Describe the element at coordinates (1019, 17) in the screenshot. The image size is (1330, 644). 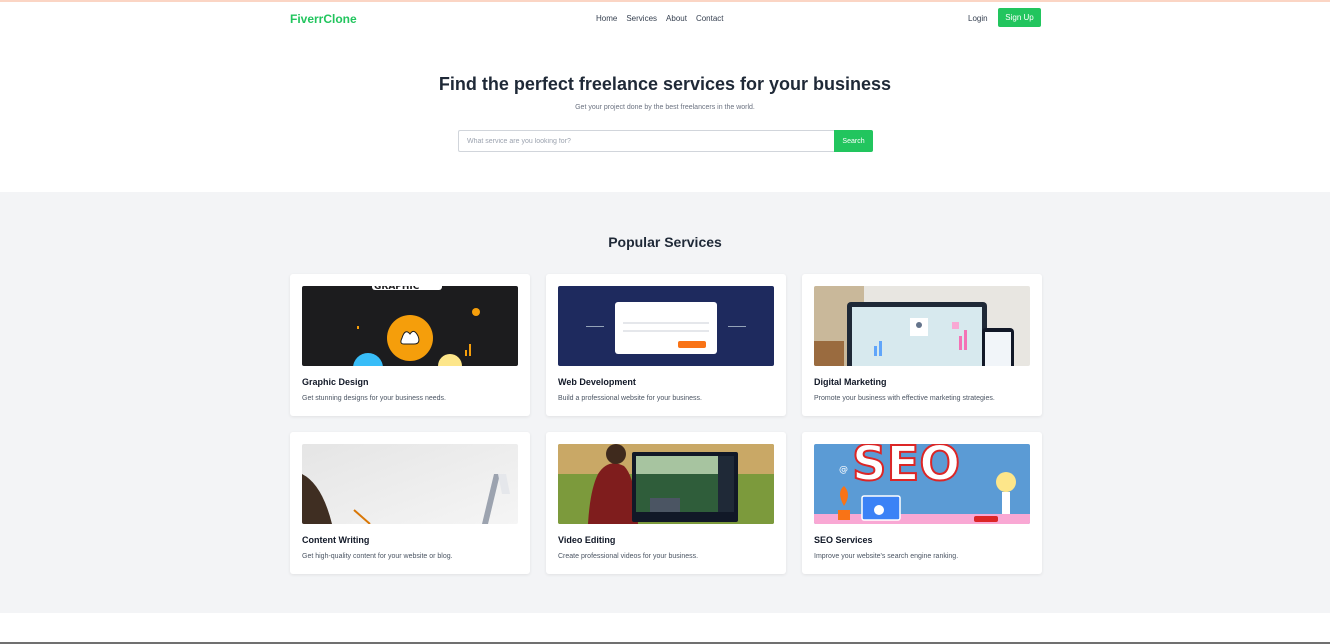
I see `signup-button: Sign Up` at that location.